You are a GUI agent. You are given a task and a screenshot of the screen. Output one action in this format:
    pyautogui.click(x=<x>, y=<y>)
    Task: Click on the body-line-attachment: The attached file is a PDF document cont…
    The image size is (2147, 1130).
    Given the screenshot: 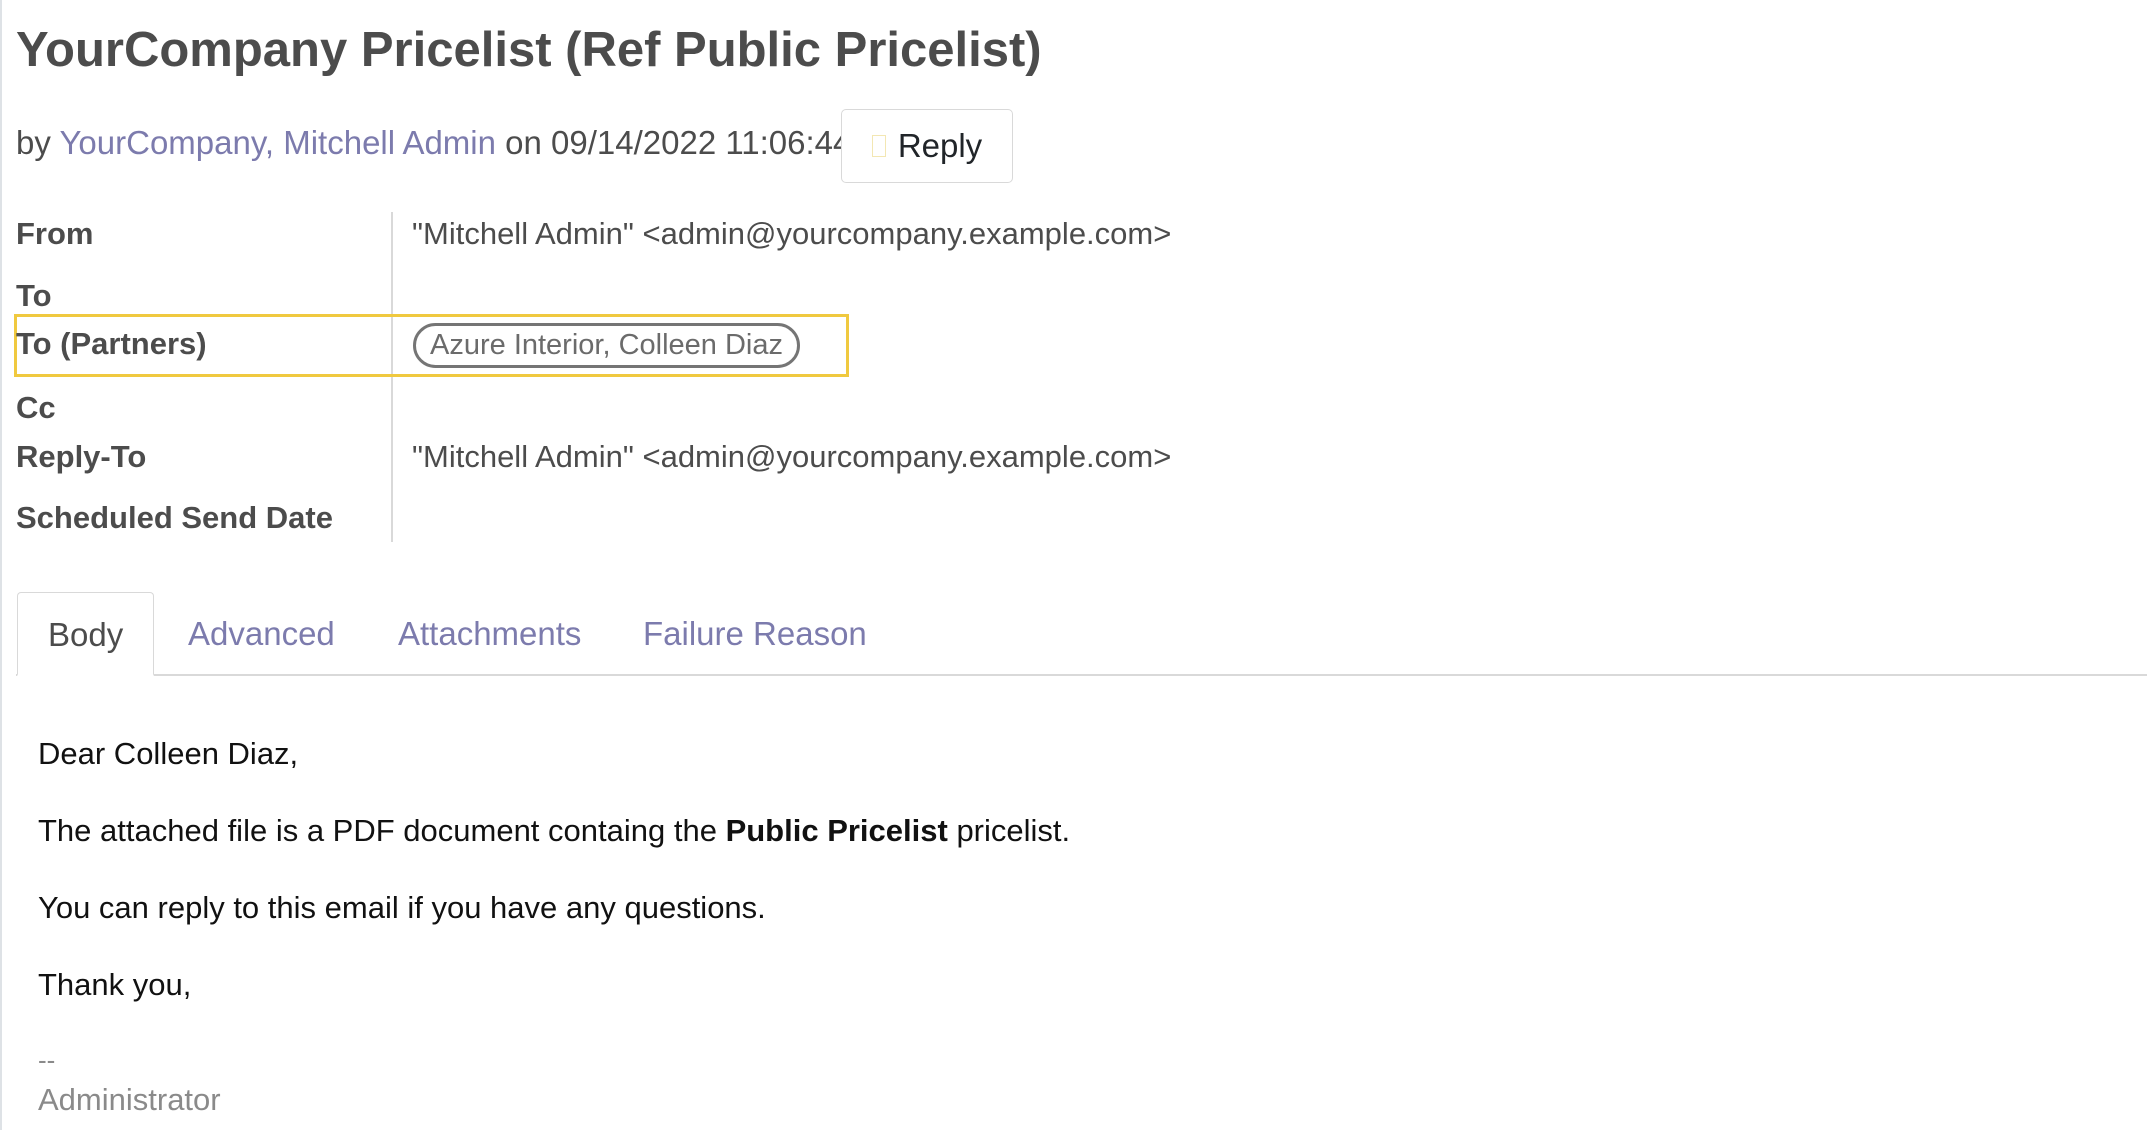 What is the action you would take?
    pyautogui.click(x=554, y=831)
    